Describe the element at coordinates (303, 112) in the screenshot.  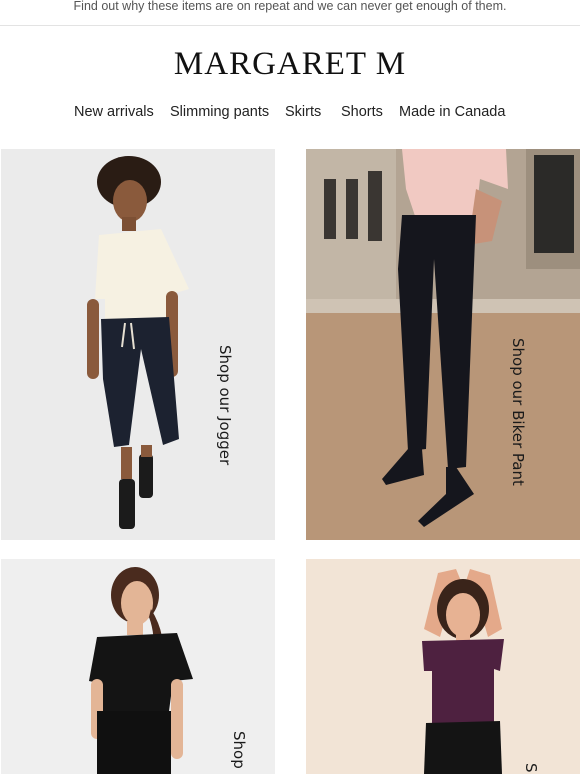
I see `nav-item-skirts: Skirts` at that location.